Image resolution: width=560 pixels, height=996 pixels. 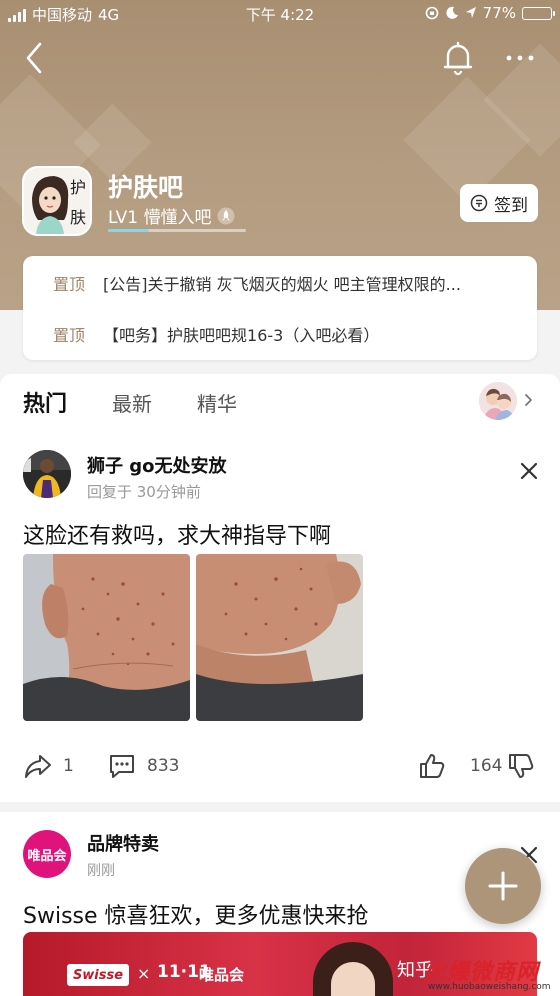 What do you see at coordinates (160, 218) in the screenshot?
I see `forum-level-label: LV1 懵懂入吧` at bounding box center [160, 218].